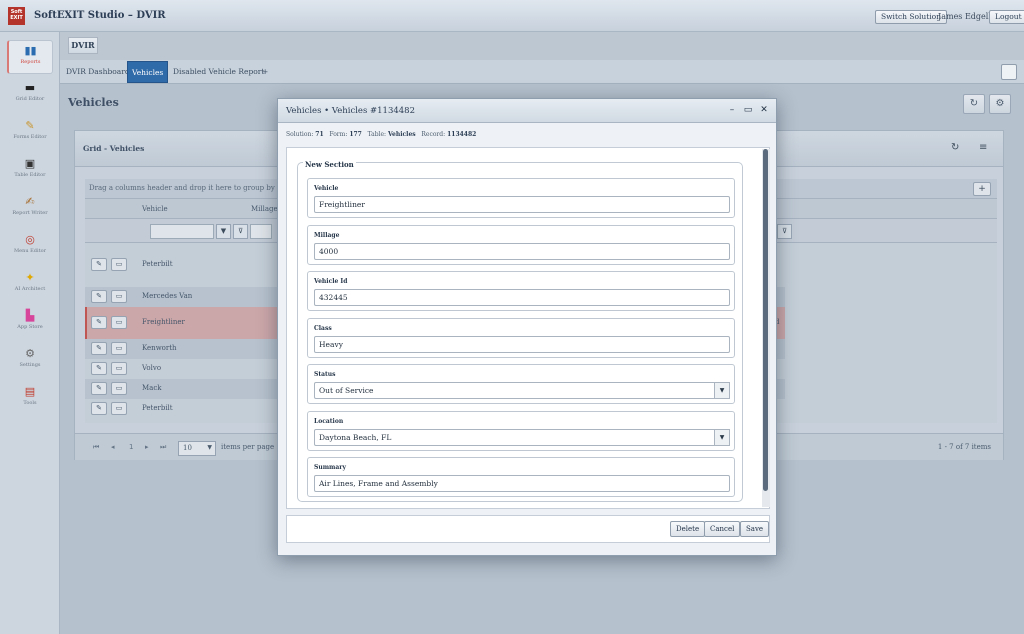 The width and height of the screenshot is (1024, 634). Describe the element at coordinates (30, 137) in the screenshot. I see `sidebar-item-label: Forms Editor` at that location.